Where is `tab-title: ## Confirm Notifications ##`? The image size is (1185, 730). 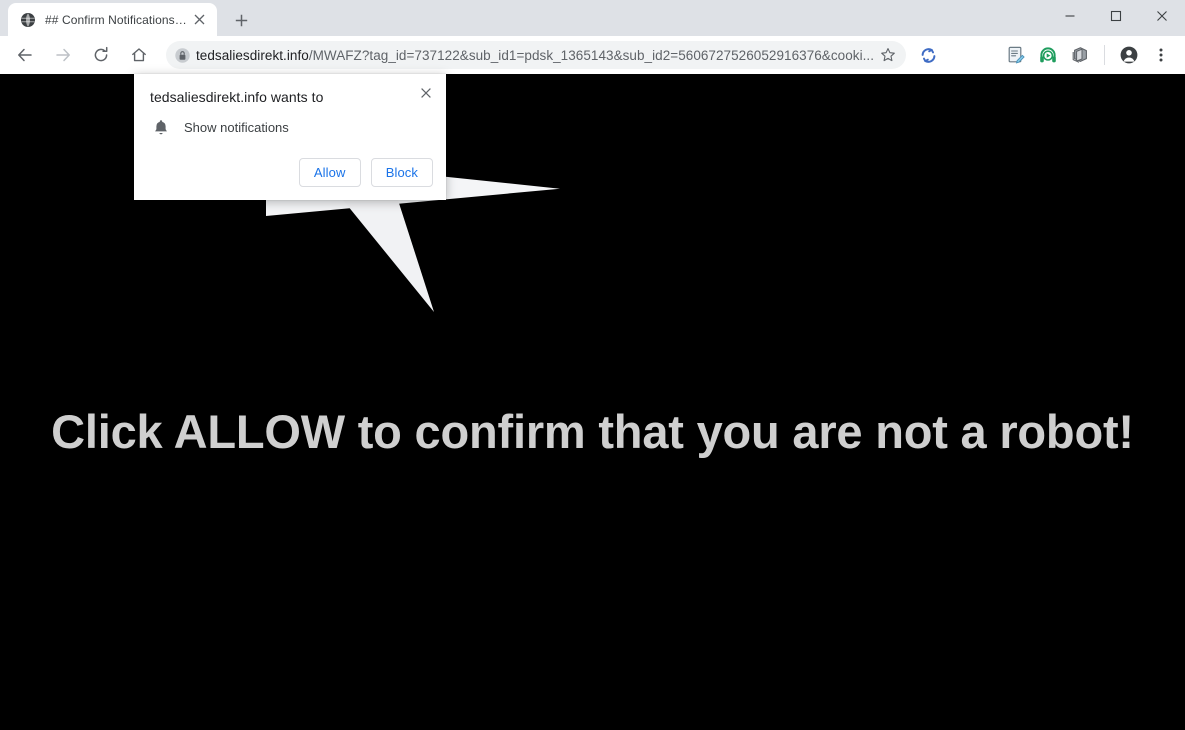 tab-title: ## Confirm Notifications ## is located at coordinates (117, 19).